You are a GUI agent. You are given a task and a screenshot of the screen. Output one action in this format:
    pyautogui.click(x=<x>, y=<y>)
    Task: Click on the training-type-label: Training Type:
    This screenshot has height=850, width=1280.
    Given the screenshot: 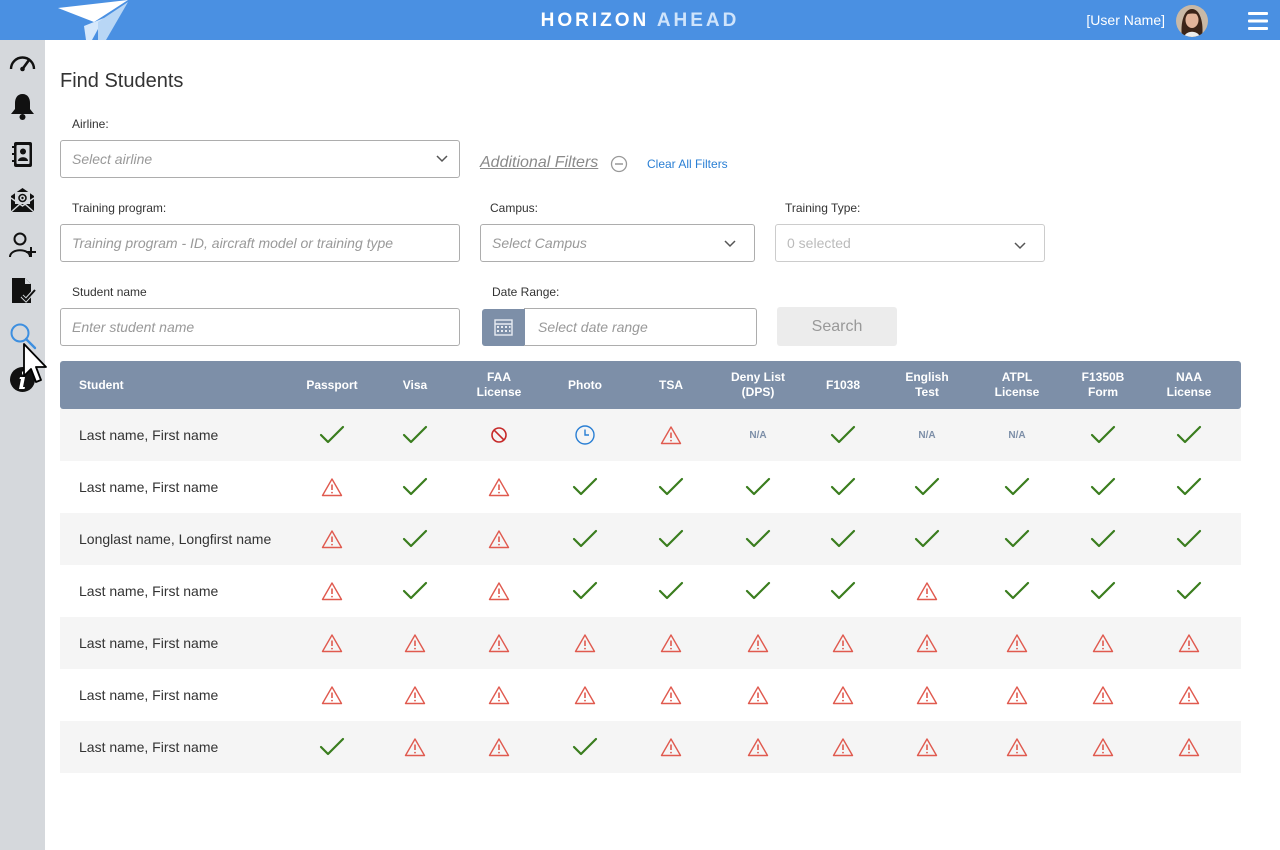 What is the action you would take?
    pyautogui.click(x=823, y=208)
    